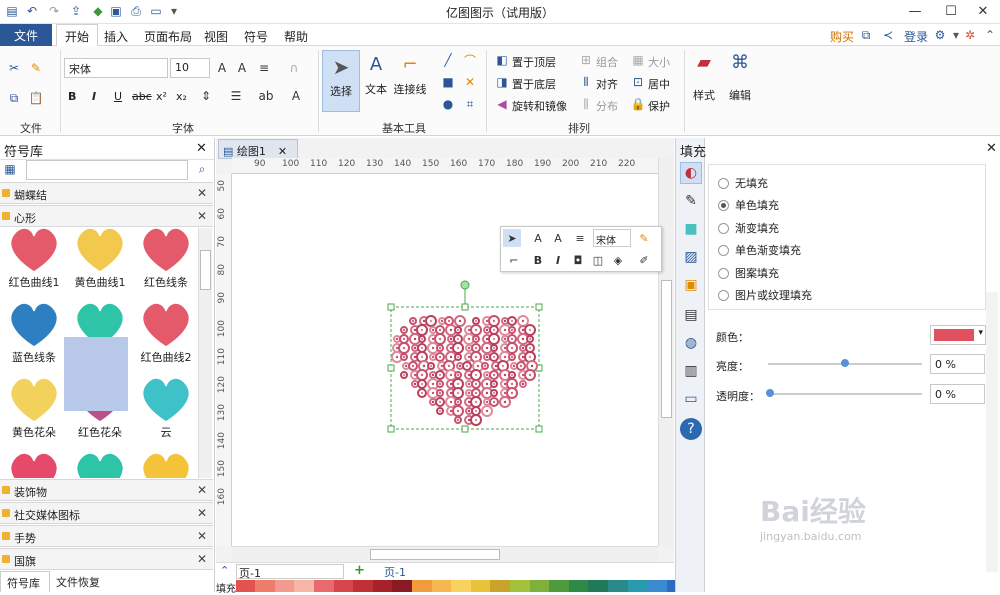 This screenshot has height=595, width=1000. I want to click on superscript-button: x², so click(161, 96).